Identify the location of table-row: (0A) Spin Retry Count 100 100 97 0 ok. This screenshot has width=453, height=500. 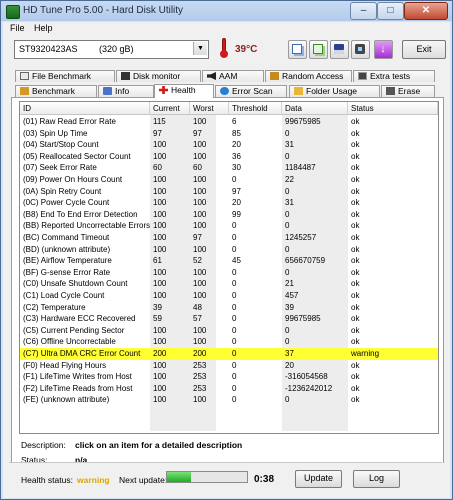
(229, 192).